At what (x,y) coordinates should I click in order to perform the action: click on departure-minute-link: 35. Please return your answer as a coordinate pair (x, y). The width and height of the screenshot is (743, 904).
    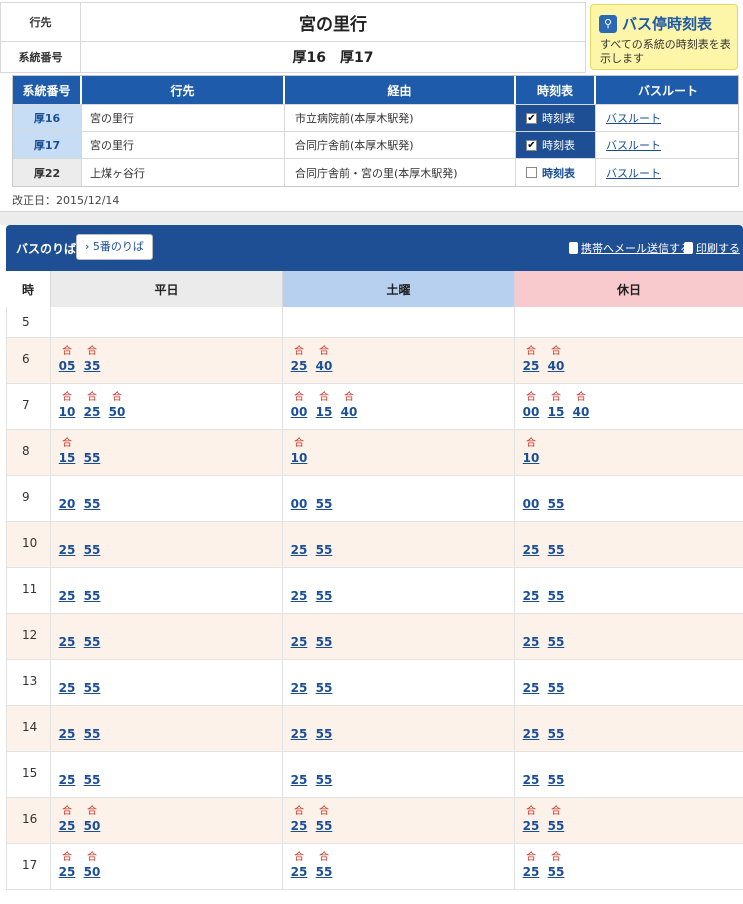
    Looking at the image, I should click on (92, 366).